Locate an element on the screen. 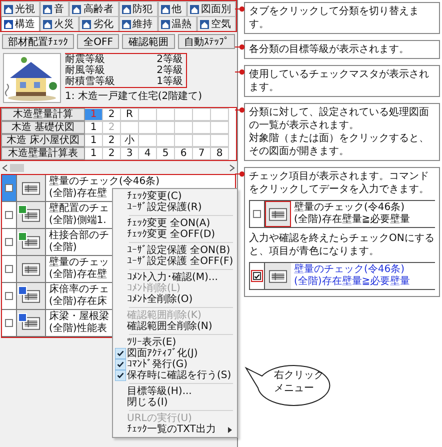 This screenshot has width=442, height=447. horizontal-scrollbar is located at coordinates (118, 168).